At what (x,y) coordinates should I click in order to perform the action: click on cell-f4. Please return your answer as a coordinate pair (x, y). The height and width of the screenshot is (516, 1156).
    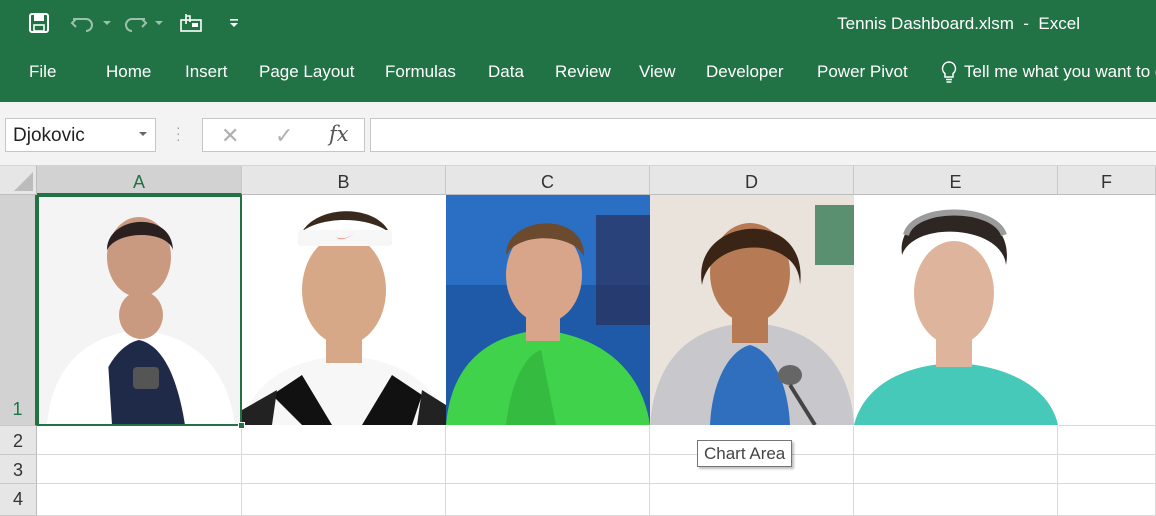
    Looking at the image, I should click on (1107, 500).